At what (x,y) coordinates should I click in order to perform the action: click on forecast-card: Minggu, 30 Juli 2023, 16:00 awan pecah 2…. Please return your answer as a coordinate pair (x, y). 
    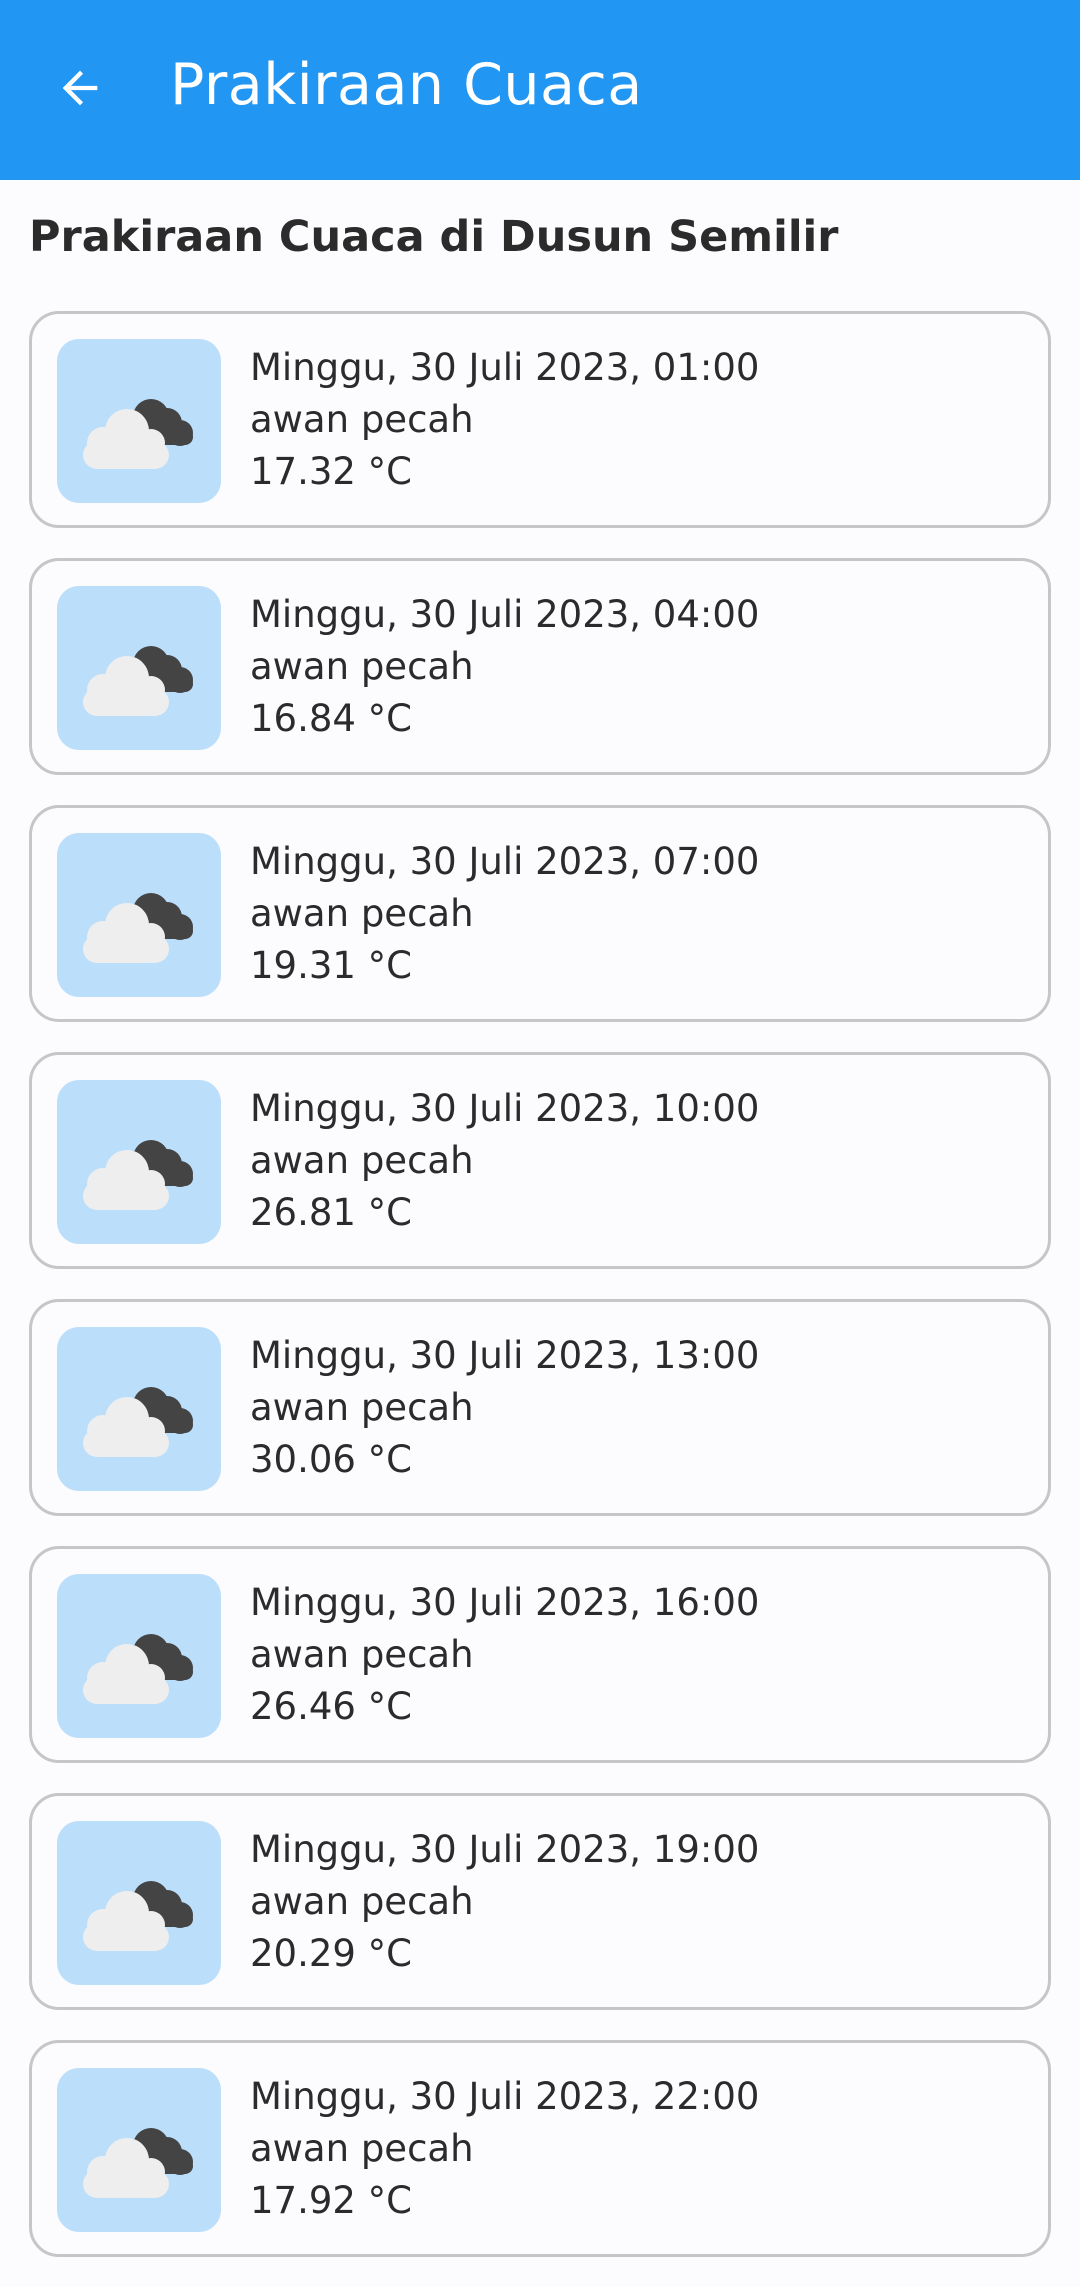
    Looking at the image, I should click on (540, 1654).